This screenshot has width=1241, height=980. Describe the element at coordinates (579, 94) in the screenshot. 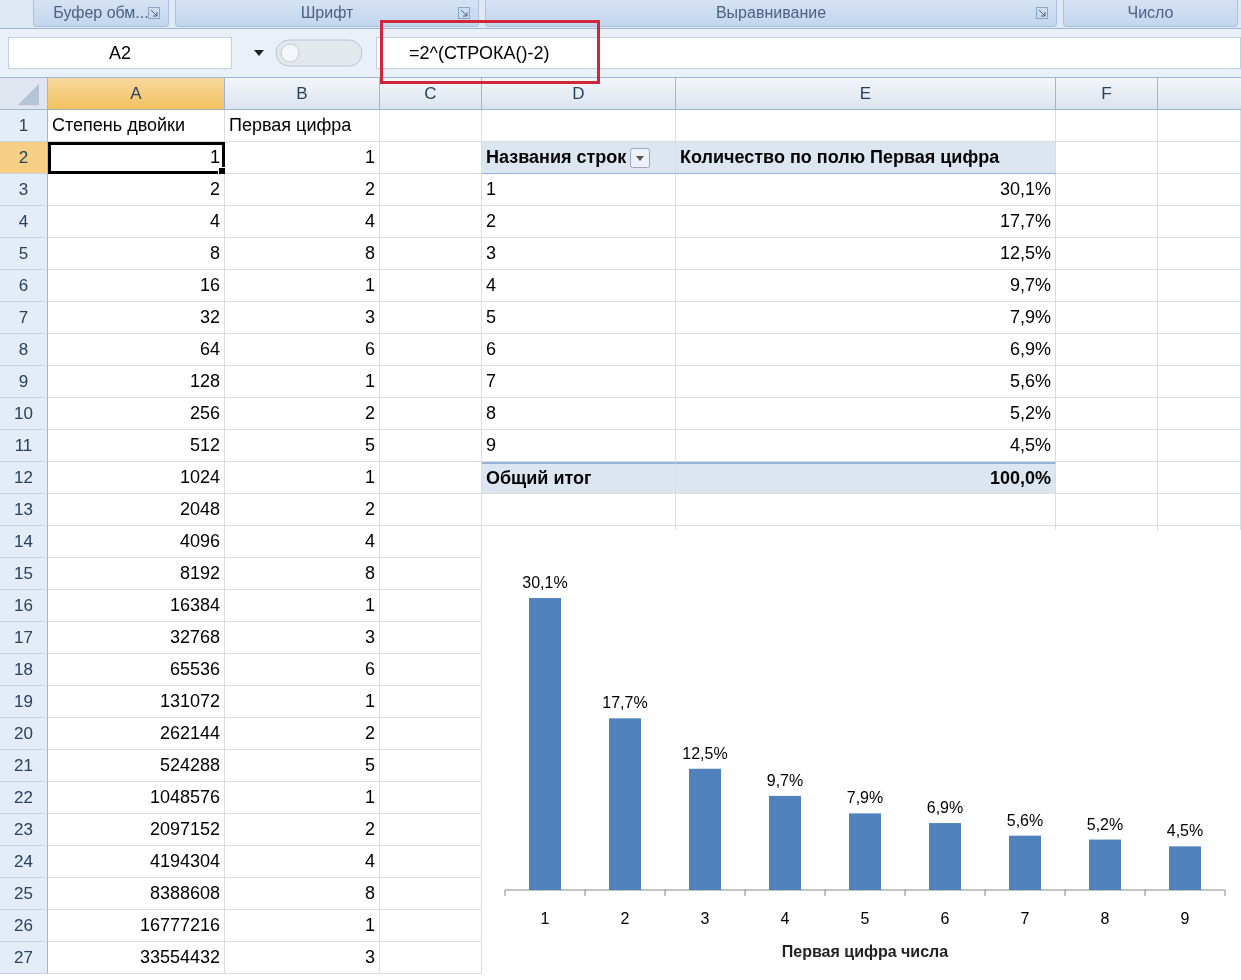

I see `column-header: D` at that location.